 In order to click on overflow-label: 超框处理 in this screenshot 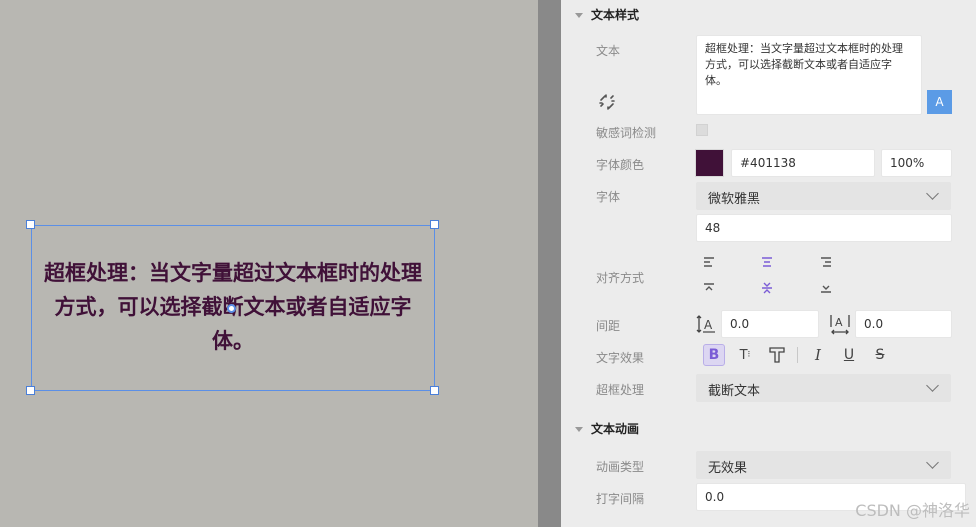, I will do `click(620, 390)`.